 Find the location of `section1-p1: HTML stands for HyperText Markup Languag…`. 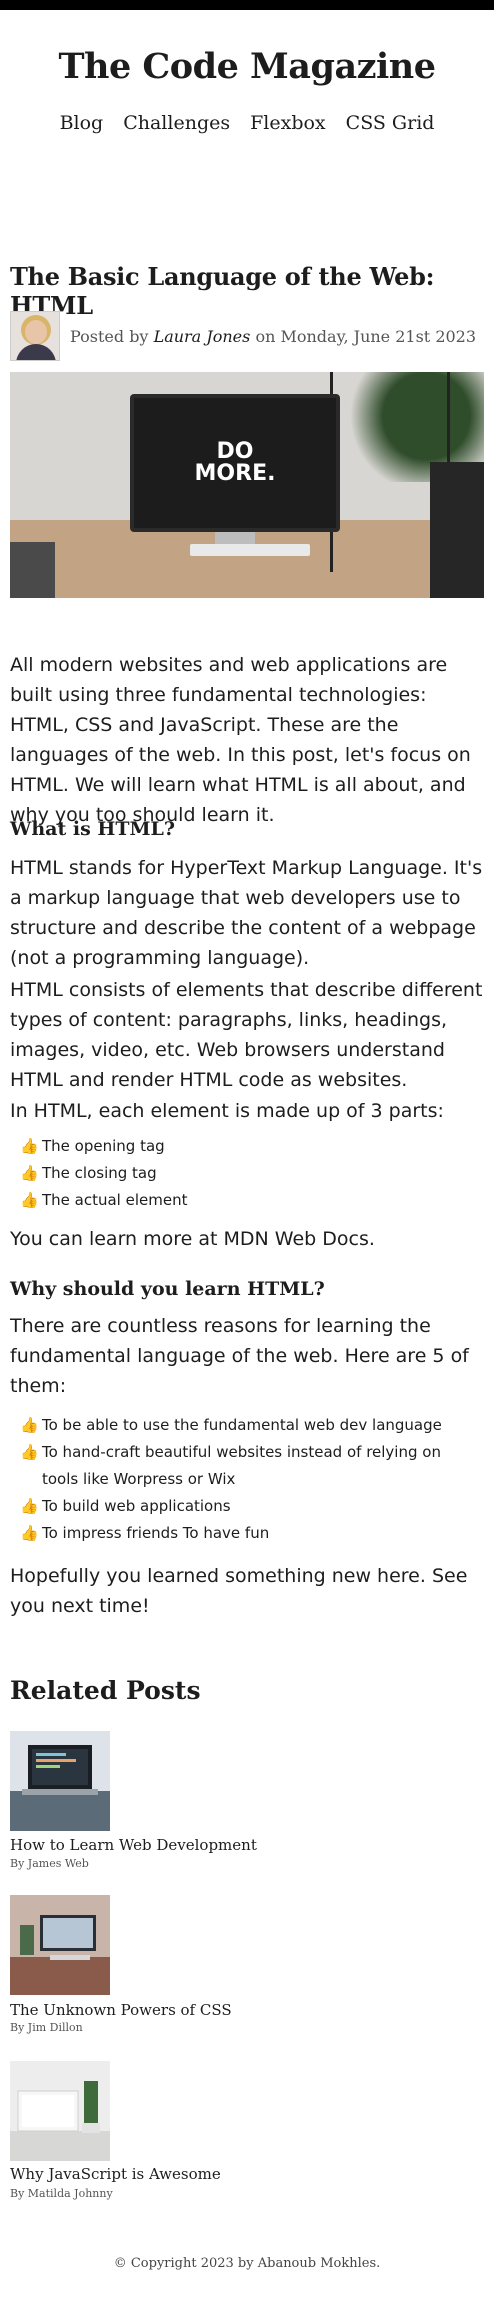

section1-p1: HTML stands for HyperText Markup Languag… is located at coordinates (246, 913).